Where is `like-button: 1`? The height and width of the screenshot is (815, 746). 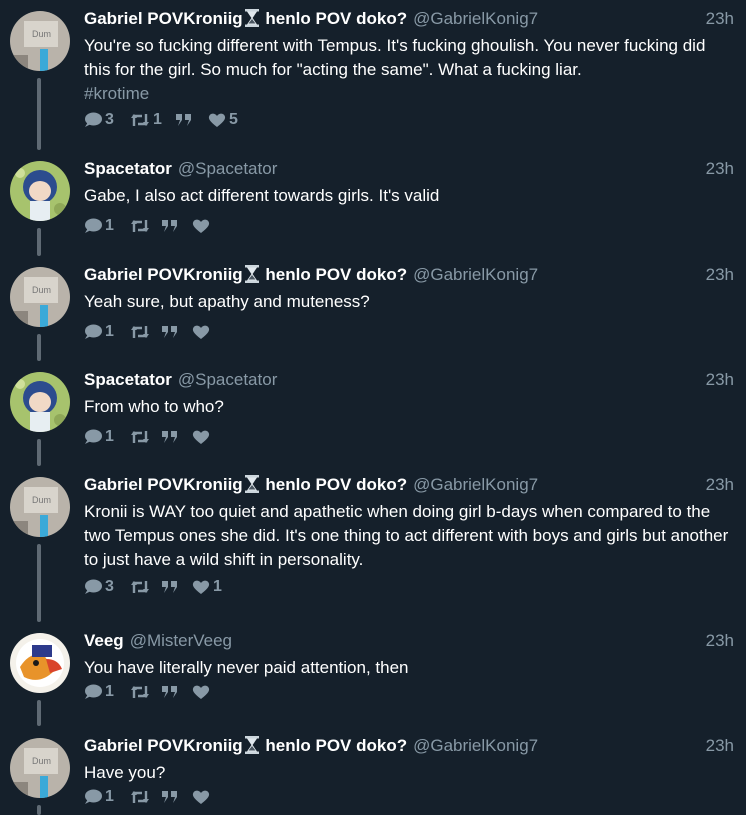
like-button: 1 is located at coordinates (207, 587).